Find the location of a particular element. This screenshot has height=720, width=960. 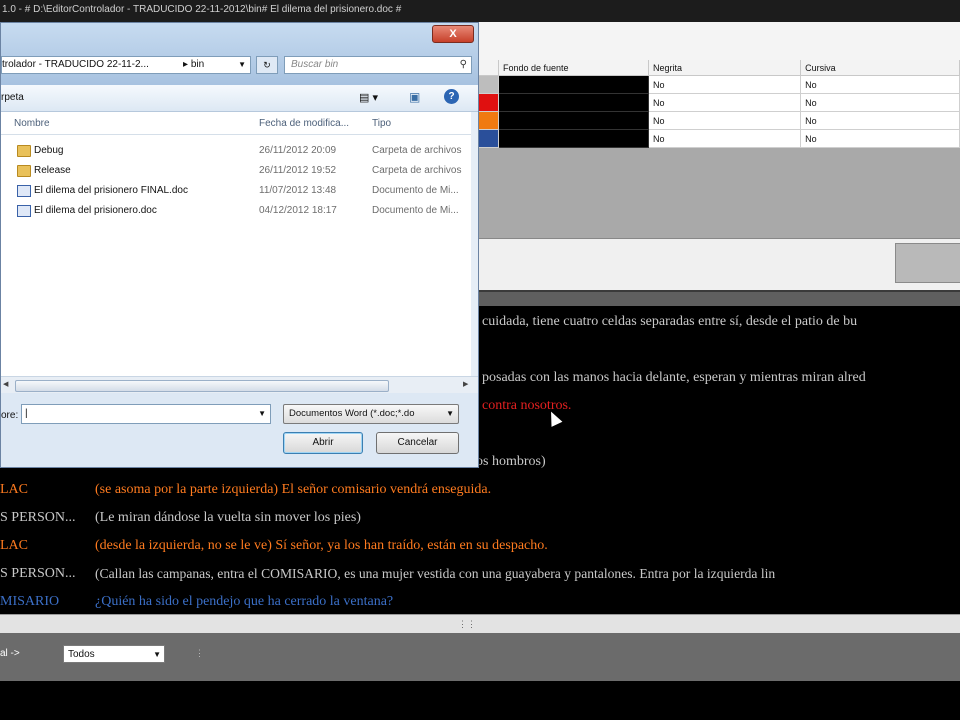

dialog-toolbar: rpeta ▤ ▾ ▣ ? is located at coordinates (239, 98).